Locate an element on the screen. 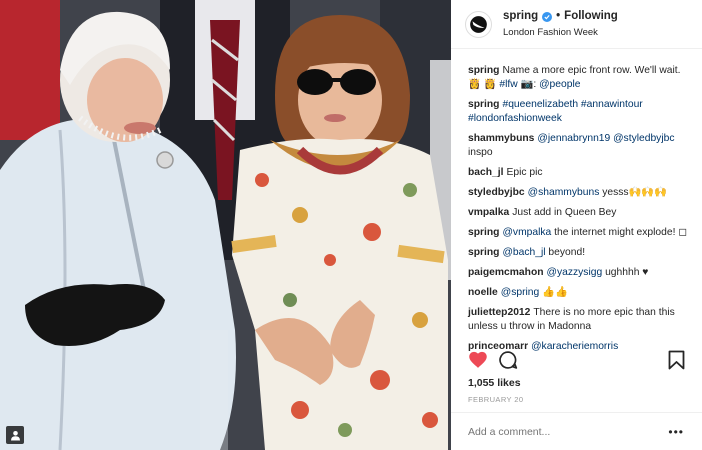  comment-text: 📷: is located at coordinates (528, 84).